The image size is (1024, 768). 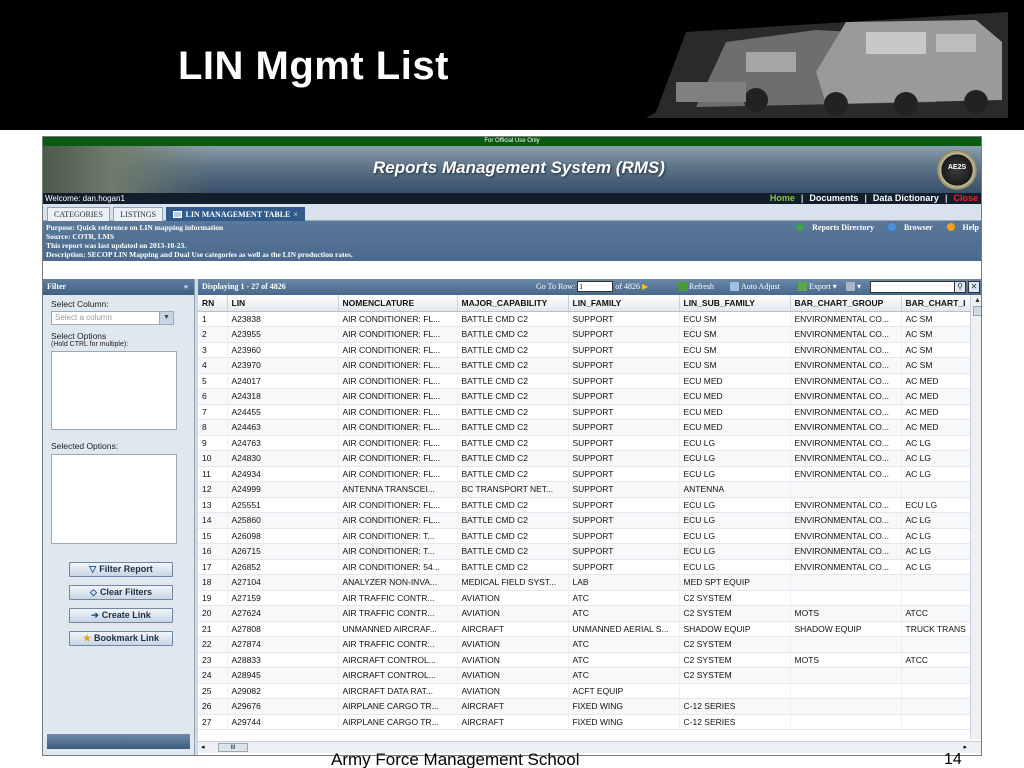 What do you see at coordinates (283, 334) in the screenshot?
I see `table-cell: A23955` at bounding box center [283, 334].